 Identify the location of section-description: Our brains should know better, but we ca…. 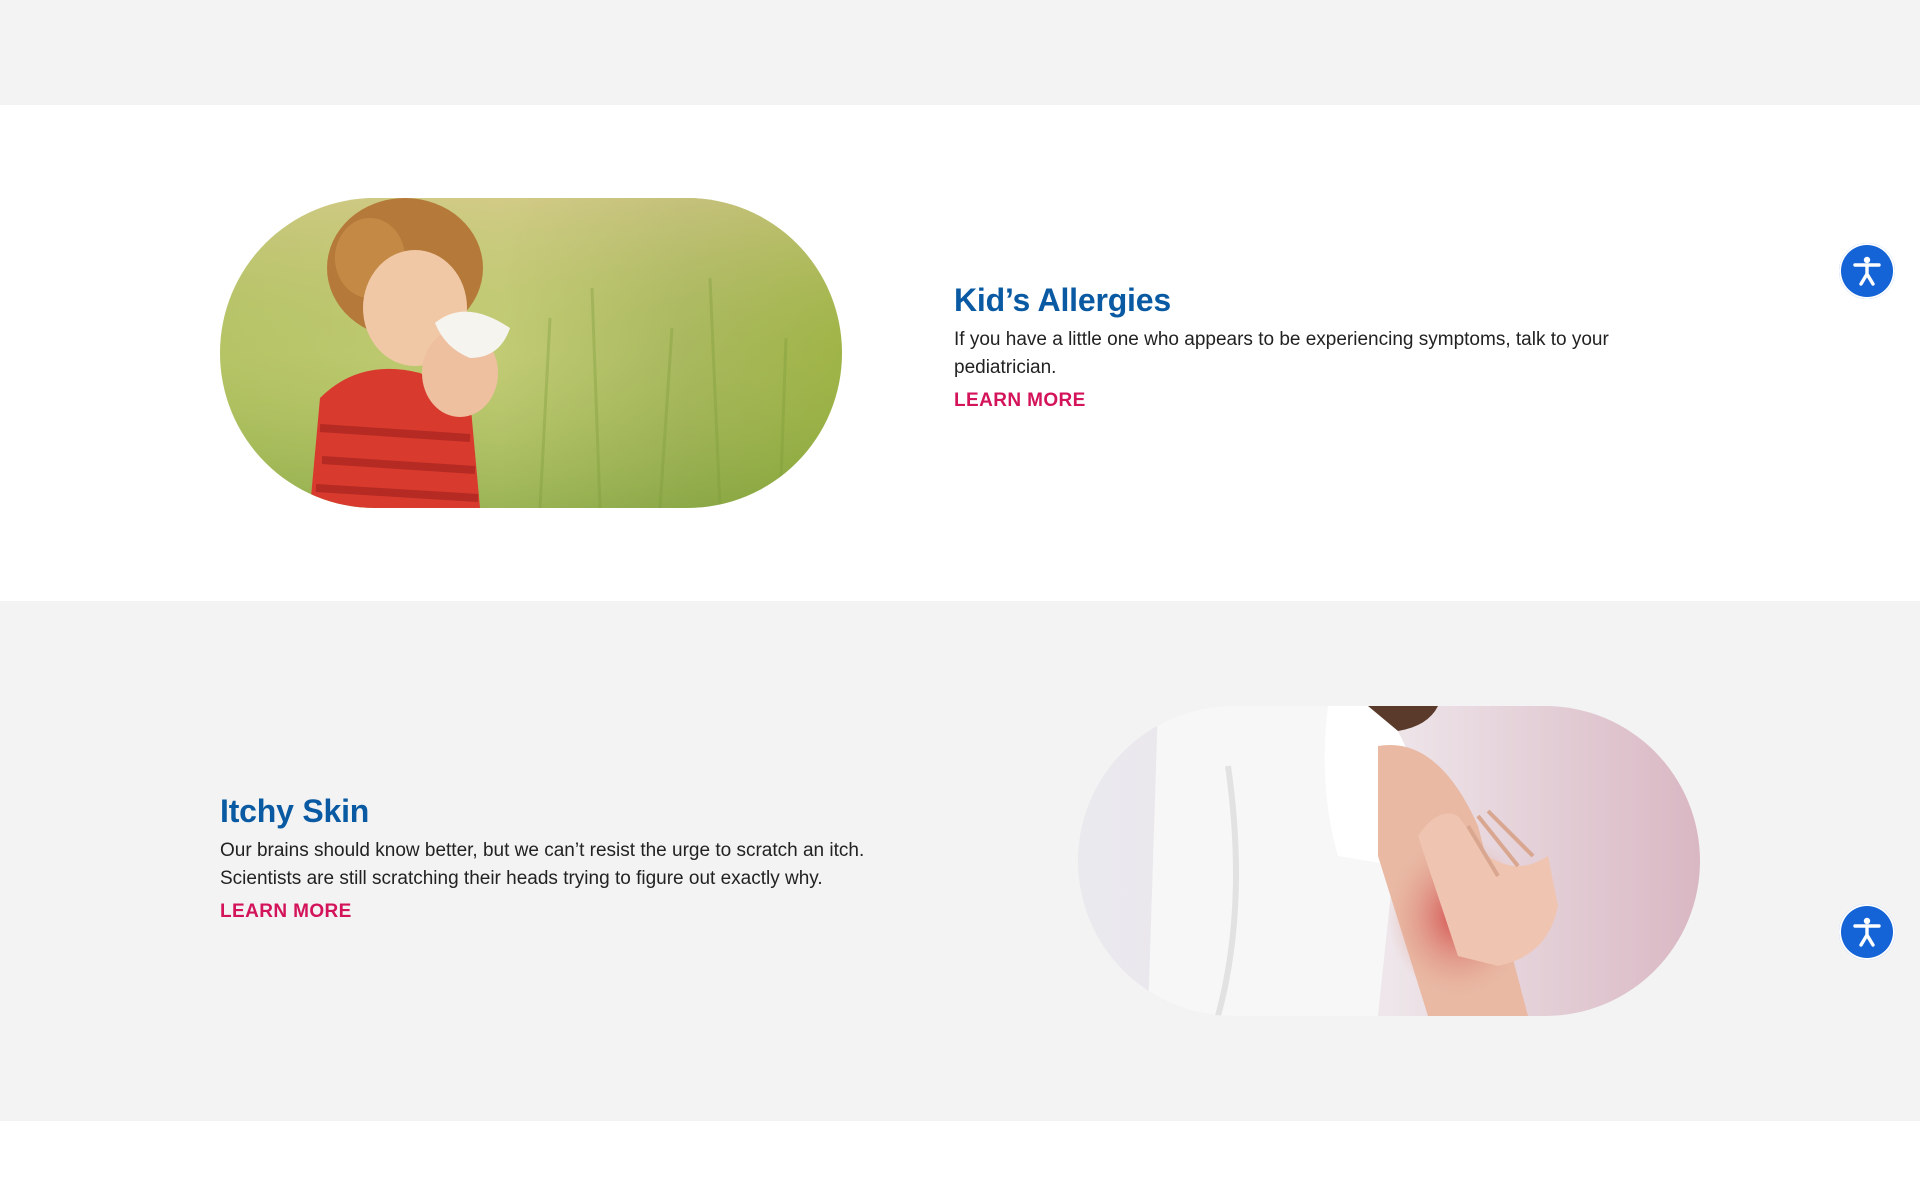
(542, 864).